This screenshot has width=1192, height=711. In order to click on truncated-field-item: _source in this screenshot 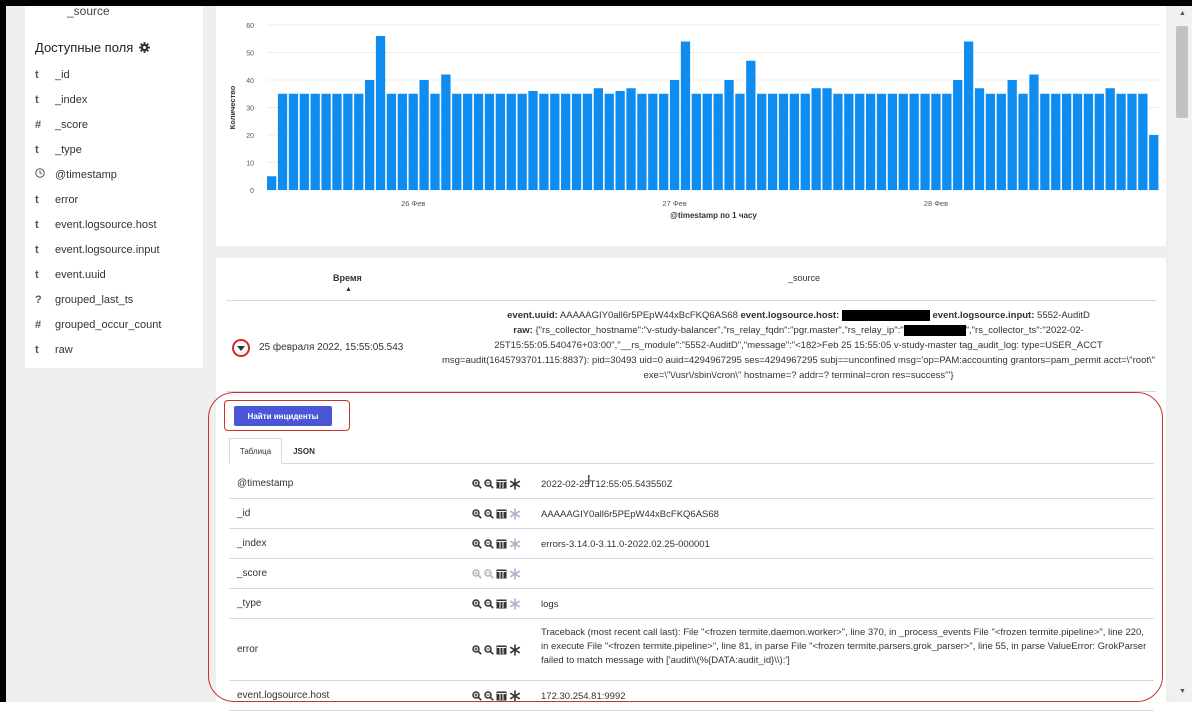, I will do `click(88, 11)`.